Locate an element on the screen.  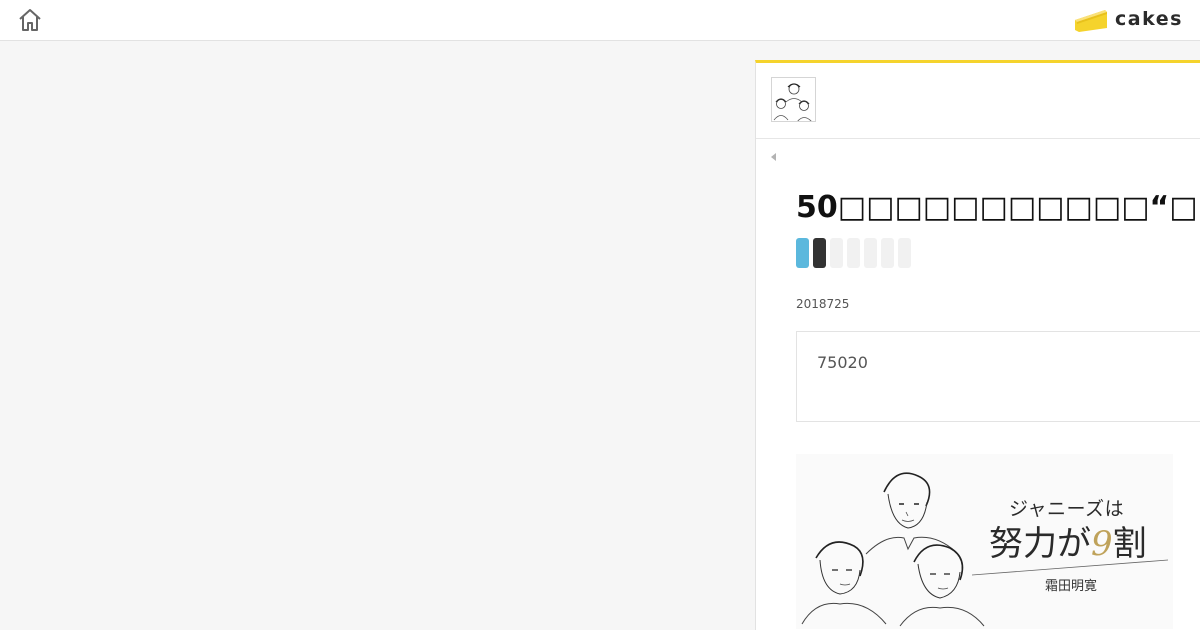
article-title: 50□□□□□□□□□□□“□□□□□□□ is located at coordinates (998, 207).